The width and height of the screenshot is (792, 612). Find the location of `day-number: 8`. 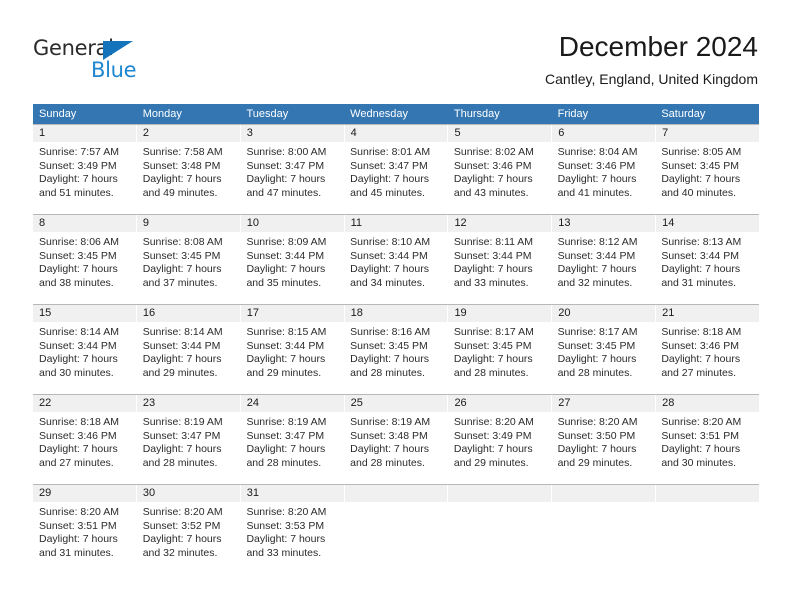

day-number: 8 is located at coordinates (84, 223).